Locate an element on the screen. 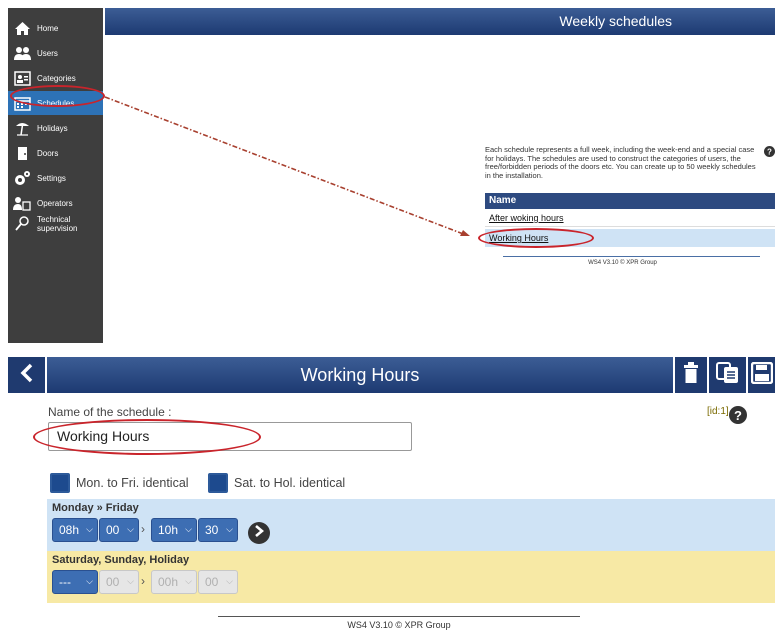 This screenshot has width=775, height=638. chevron-right-icon is located at coordinates (259, 533).